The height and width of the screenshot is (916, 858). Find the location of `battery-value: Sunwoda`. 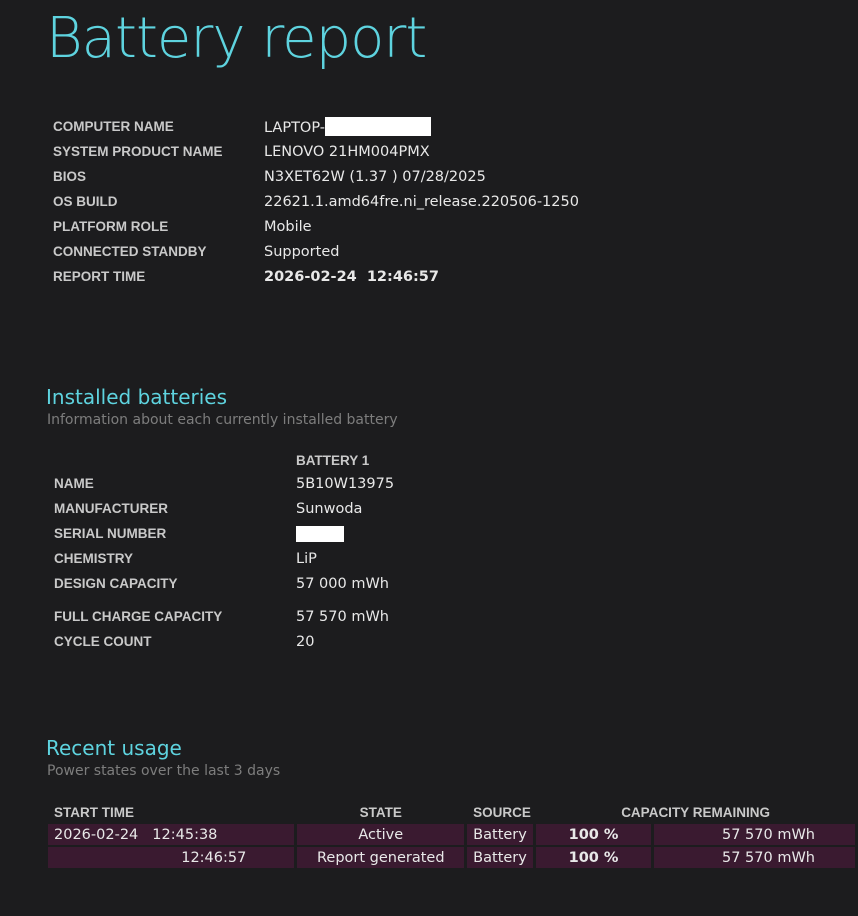

battery-value: Sunwoda is located at coordinates (329, 508).